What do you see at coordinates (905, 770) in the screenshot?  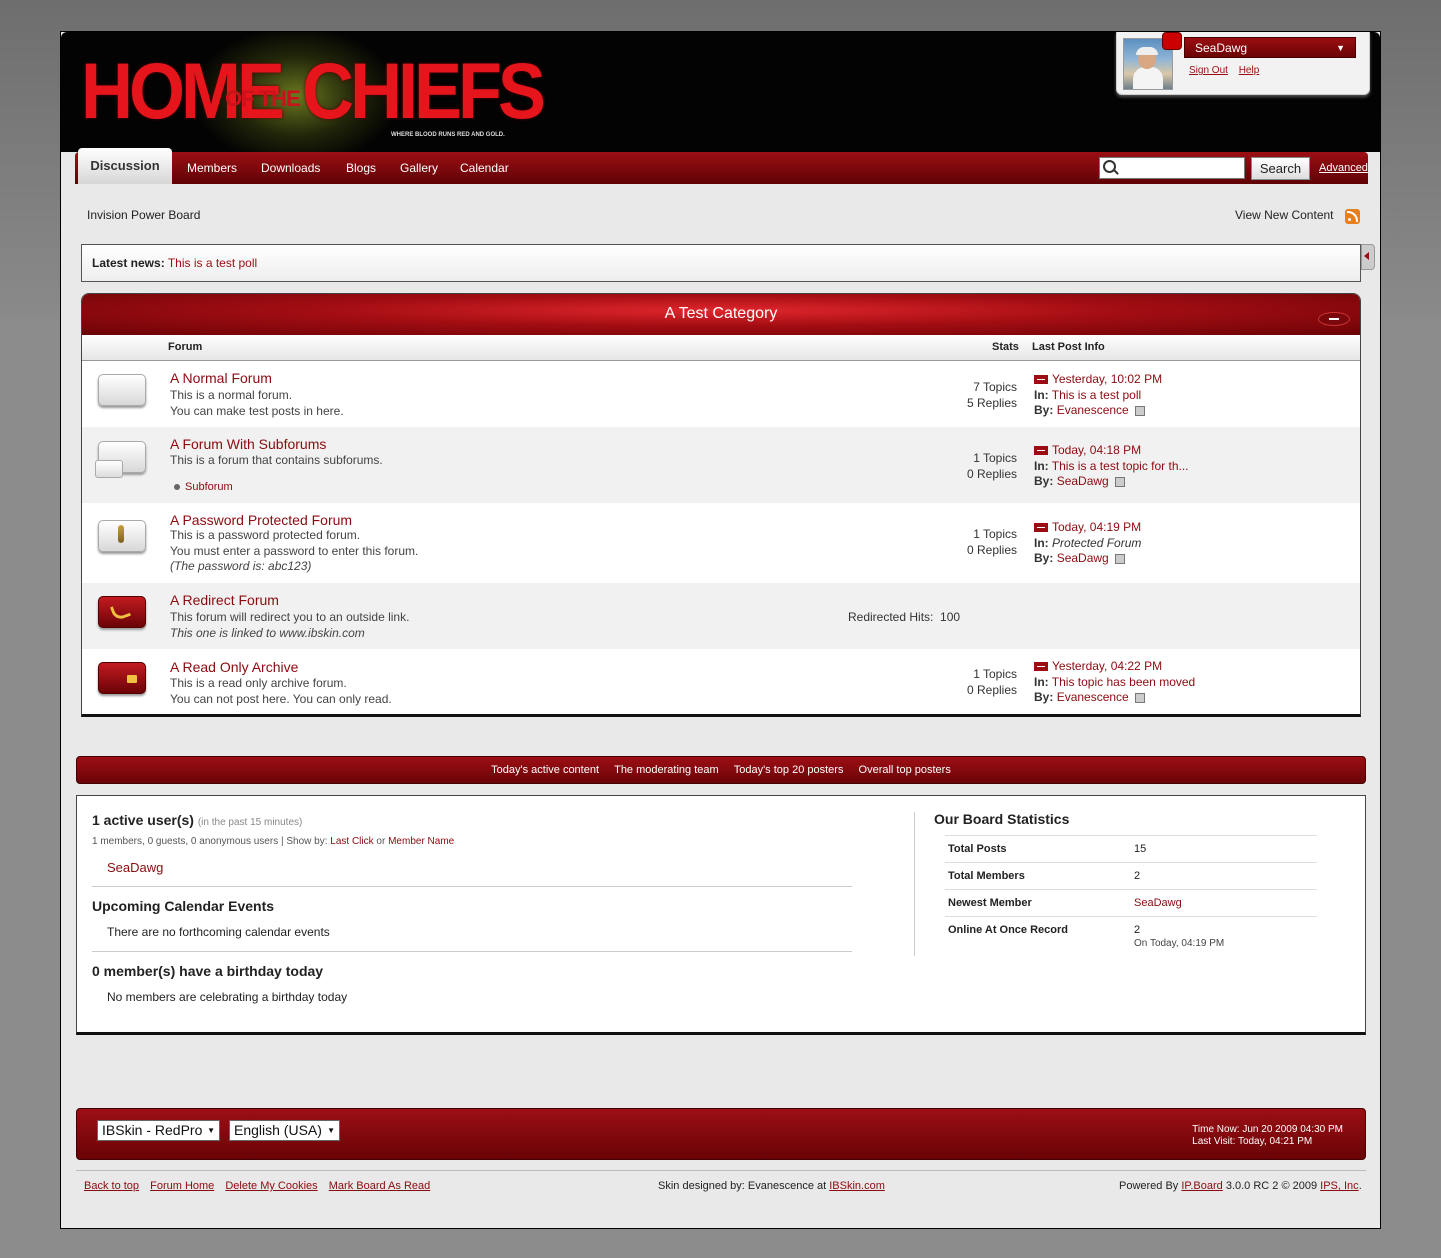 I see `overall-top-posters-link: Overall top posters` at bounding box center [905, 770].